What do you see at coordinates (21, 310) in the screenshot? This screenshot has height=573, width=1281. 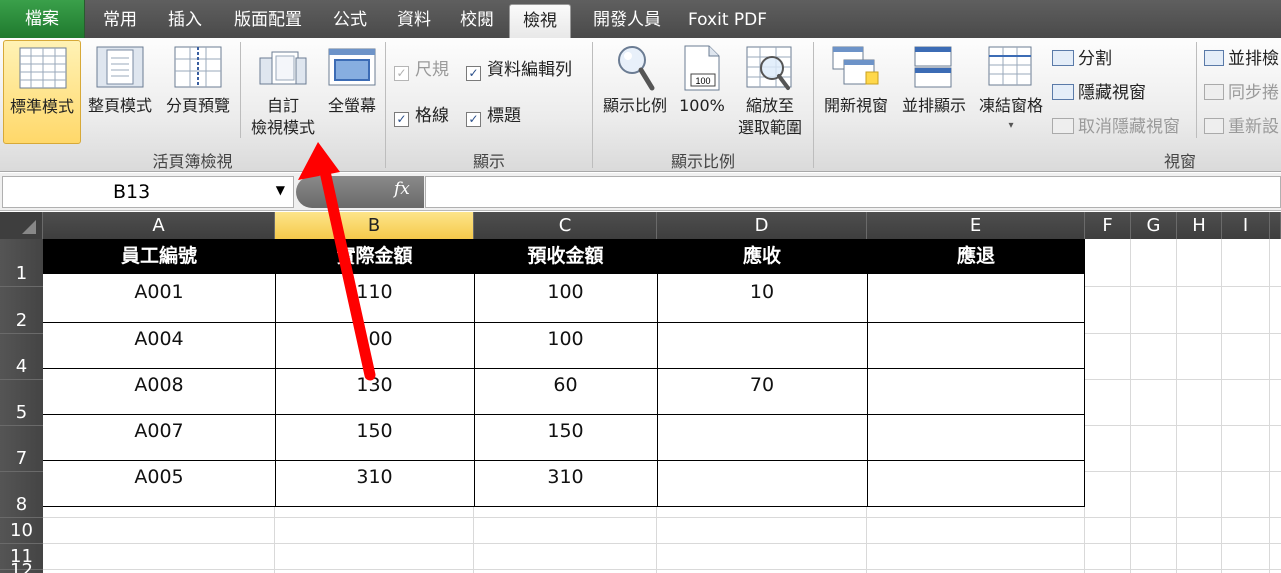 I see `row-header-2: 2` at bounding box center [21, 310].